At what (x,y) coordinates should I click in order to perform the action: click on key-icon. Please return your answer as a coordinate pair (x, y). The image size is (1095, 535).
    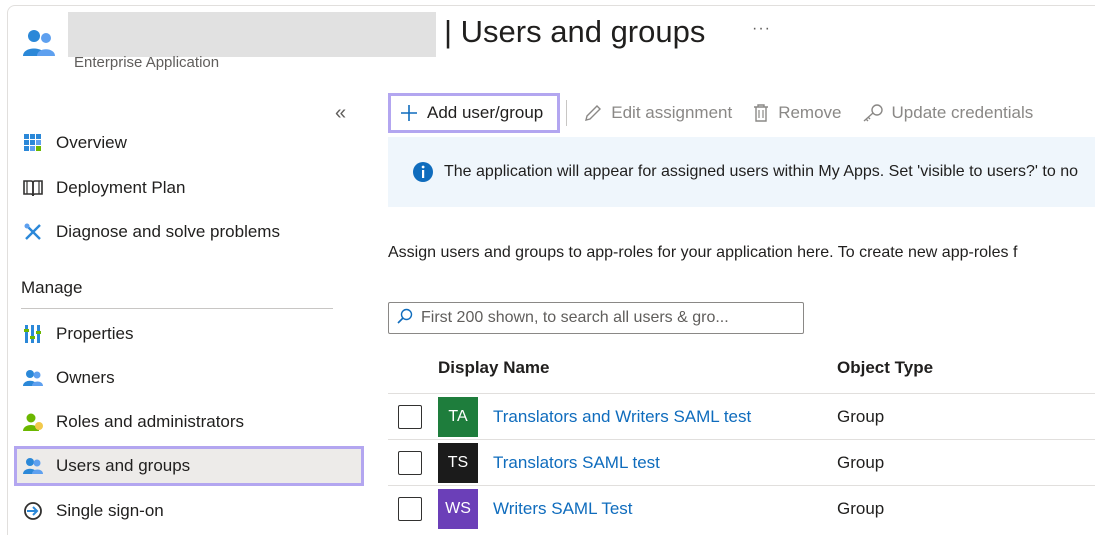
    Looking at the image, I should click on (873, 113).